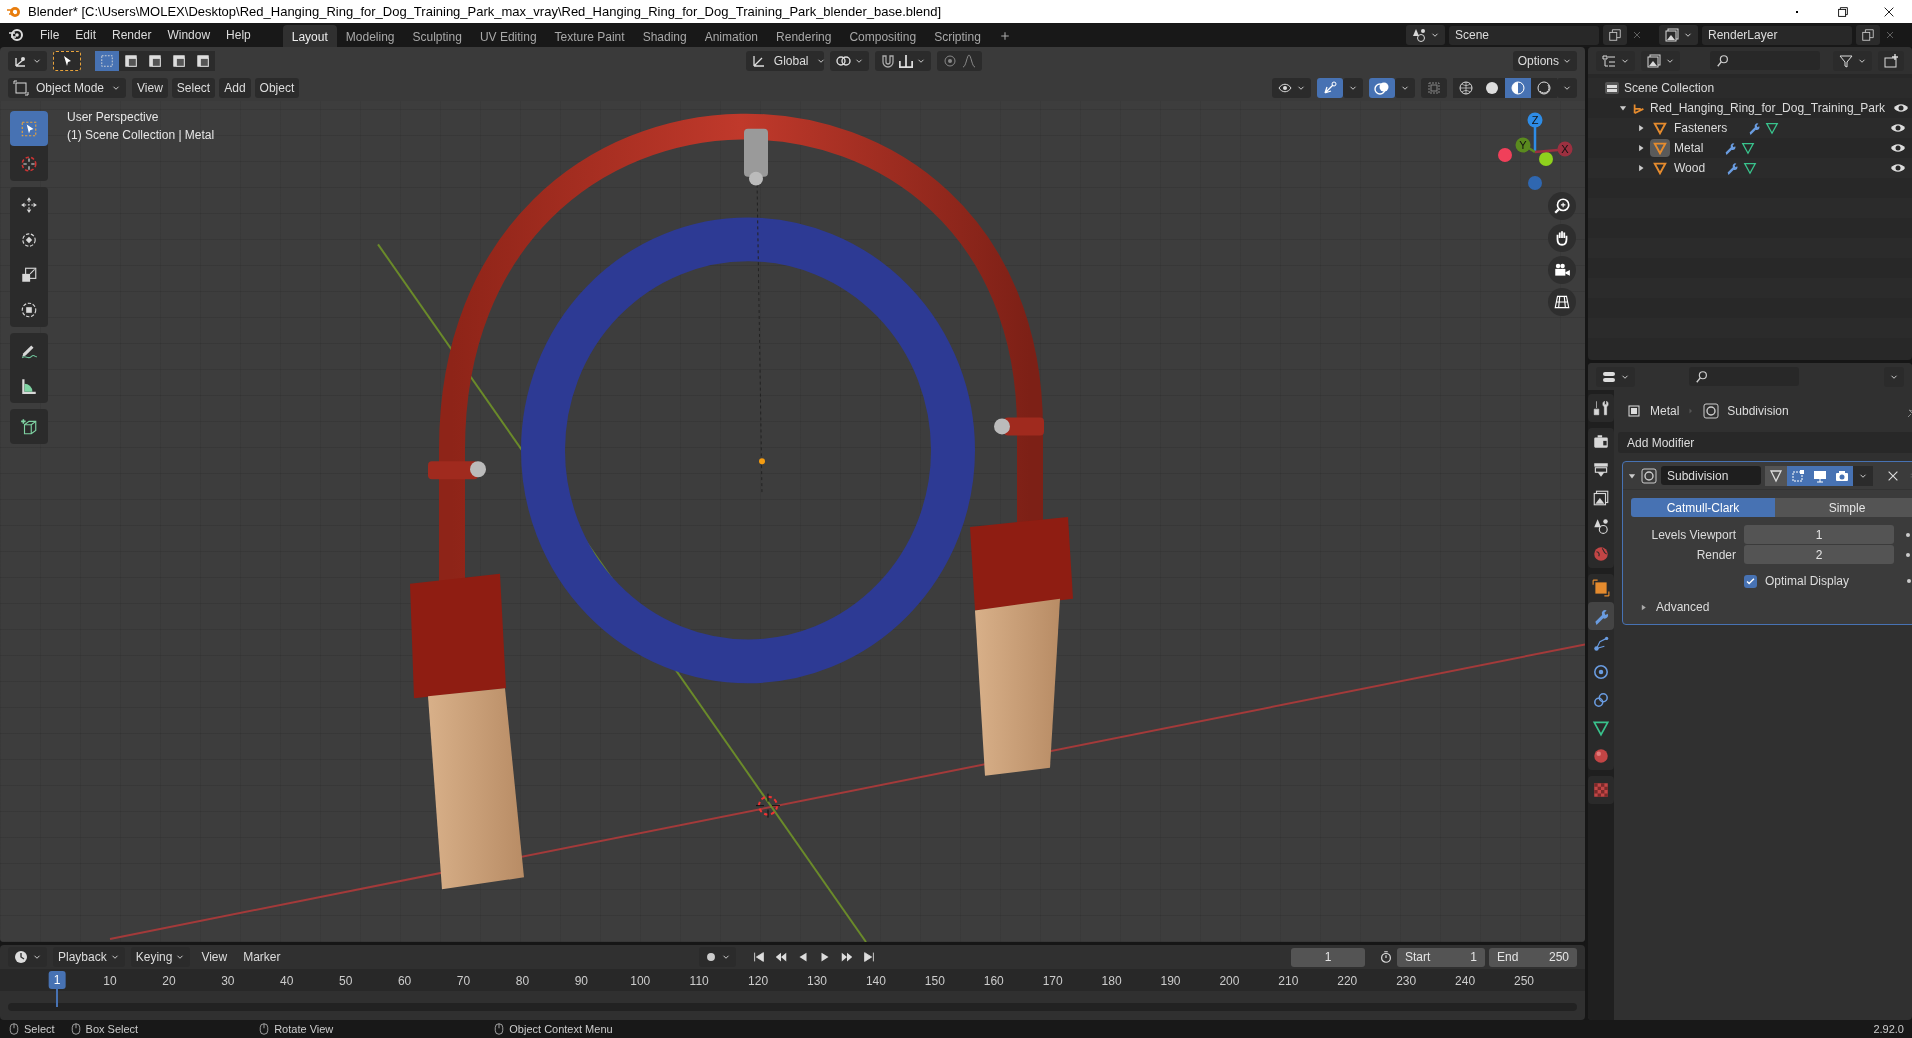 The image size is (1912, 1038). Describe the element at coordinates (758, 981) in the screenshot. I see `frame-number: 120` at that location.